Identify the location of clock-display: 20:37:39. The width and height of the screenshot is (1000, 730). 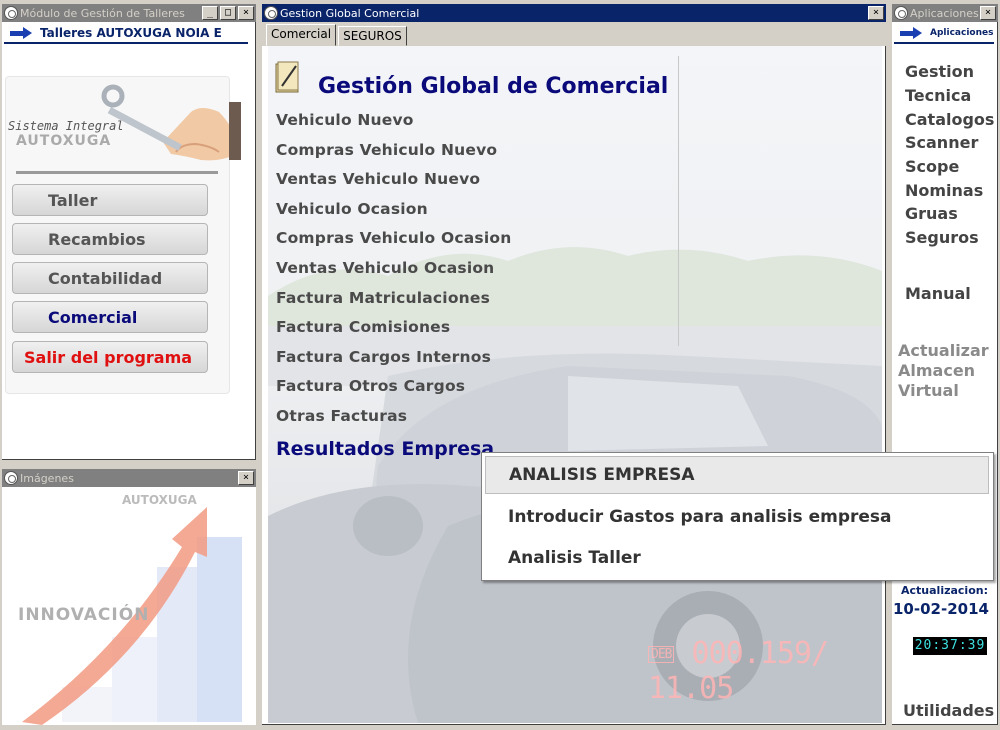
(950, 646).